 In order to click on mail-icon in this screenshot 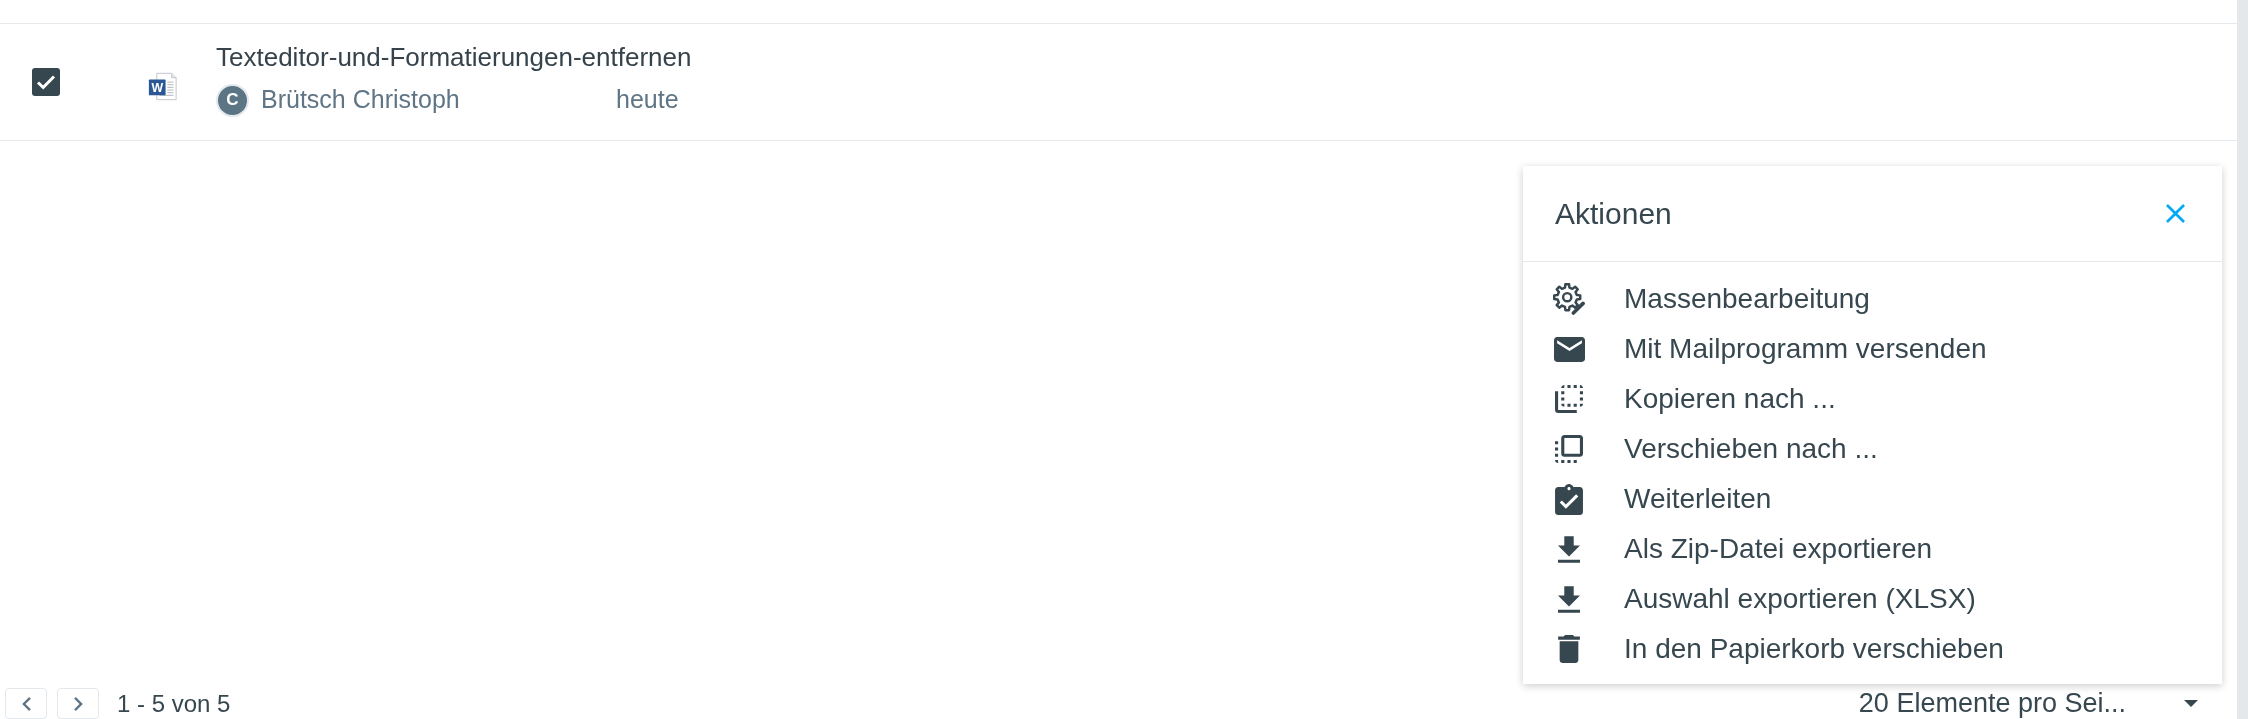, I will do `click(1569, 349)`.